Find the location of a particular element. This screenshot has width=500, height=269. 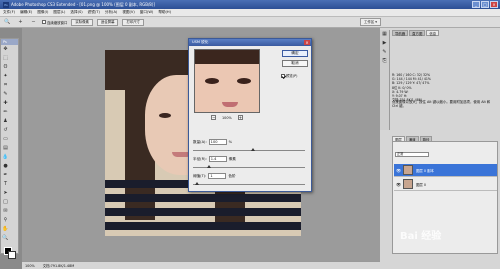

tab-histogram: 直方图 is located at coordinates (417, 33).